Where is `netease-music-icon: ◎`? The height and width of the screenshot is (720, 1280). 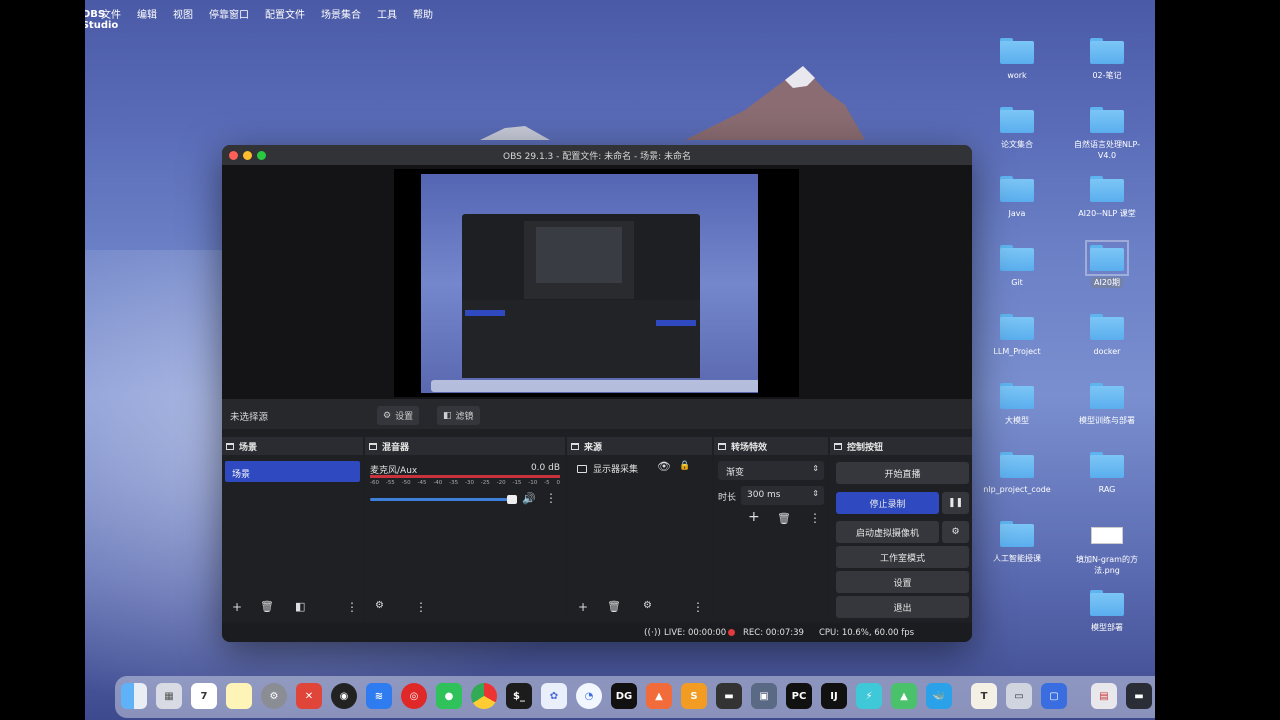 netease-music-icon: ◎ is located at coordinates (414, 696).